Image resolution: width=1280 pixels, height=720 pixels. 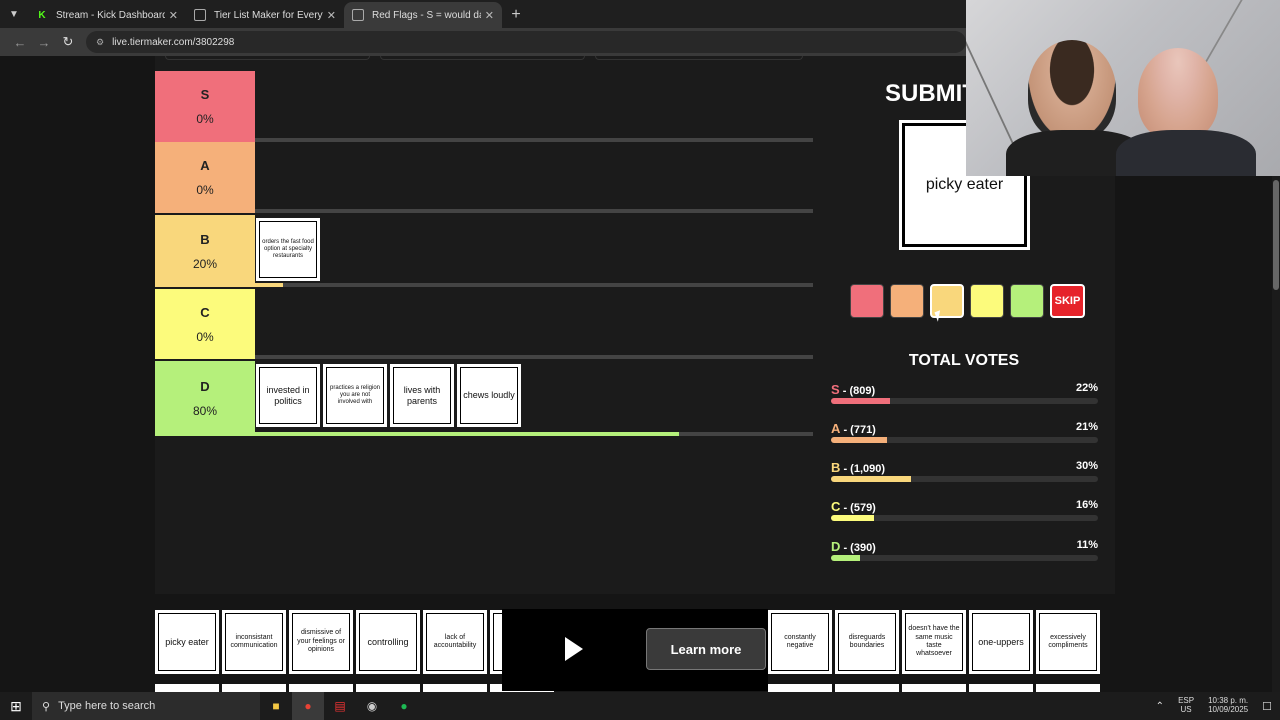 I want to click on vote-result-label: B - (1,090), so click(x=858, y=467).